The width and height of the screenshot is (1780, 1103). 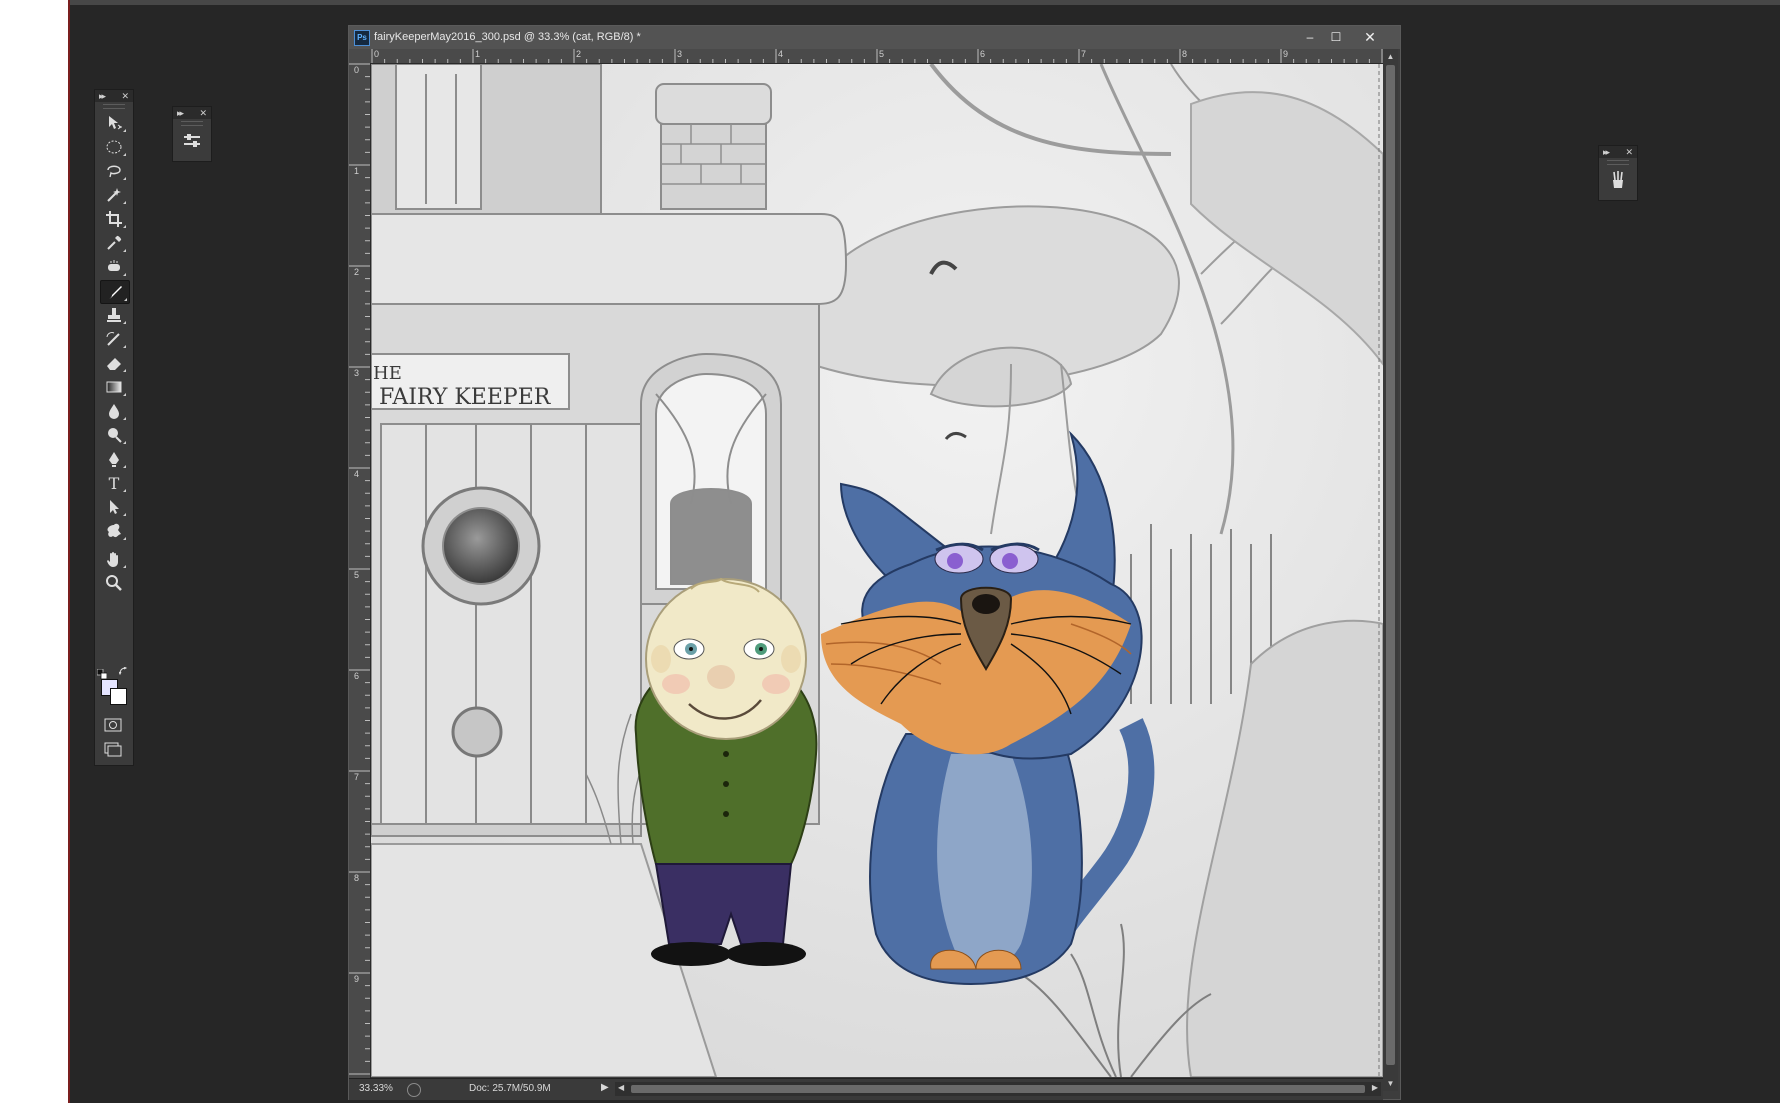 What do you see at coordinates (114, 267) in the screenshot?
I see `spot-healing-tool-icon` at bounding box center [114, 267].